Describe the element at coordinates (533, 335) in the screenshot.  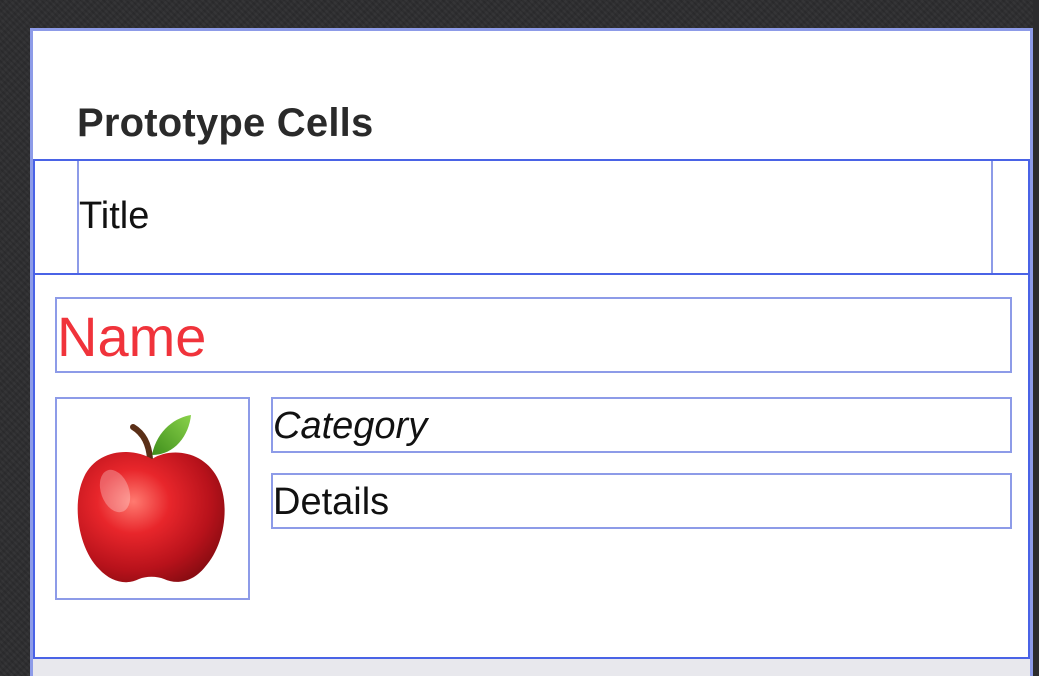
I see `name-label-box: Name` at that location.